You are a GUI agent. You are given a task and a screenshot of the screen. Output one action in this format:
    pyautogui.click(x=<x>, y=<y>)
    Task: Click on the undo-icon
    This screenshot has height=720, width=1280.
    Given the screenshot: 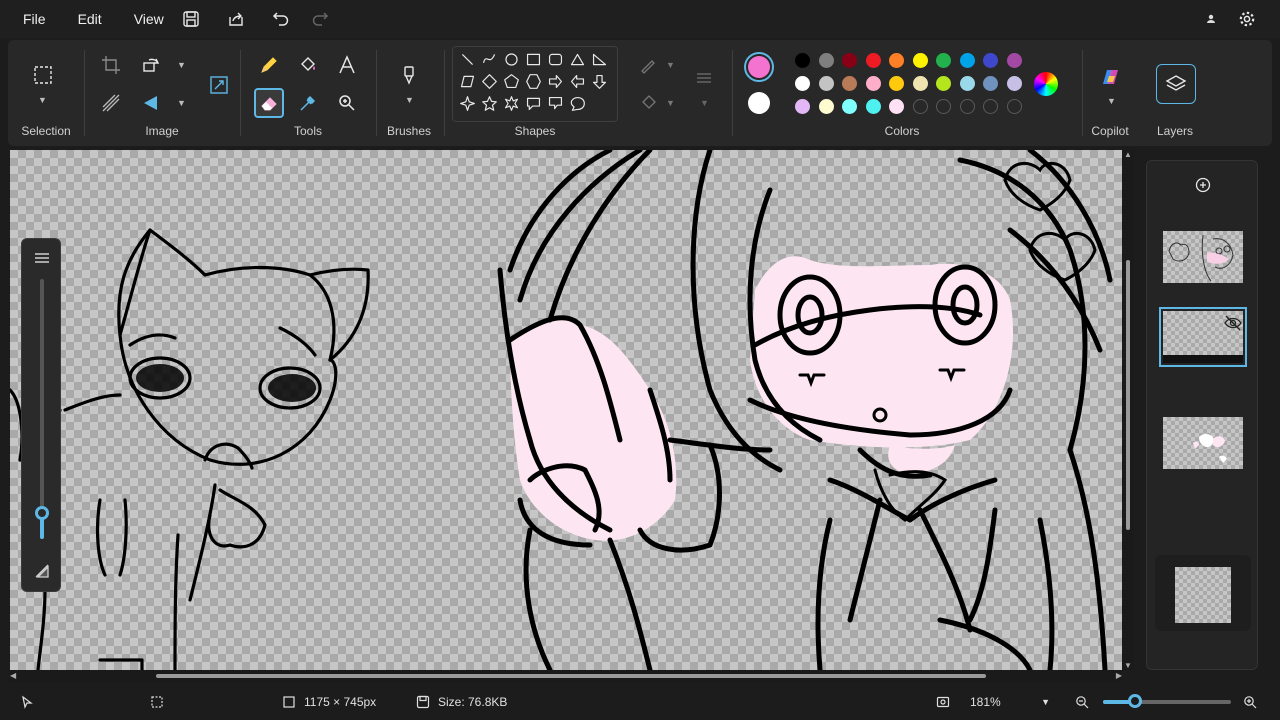 What is the action you would take?
    pyautogui.click(x=281, y=19)
    